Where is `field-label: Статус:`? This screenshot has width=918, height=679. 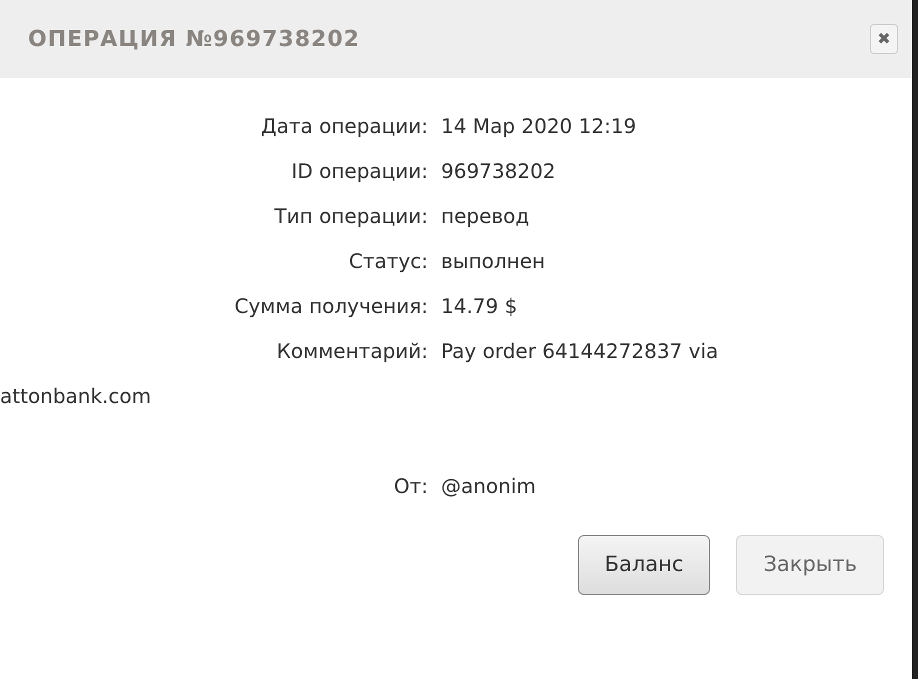 field-label: Статус: is located at coordinates (388, 261).